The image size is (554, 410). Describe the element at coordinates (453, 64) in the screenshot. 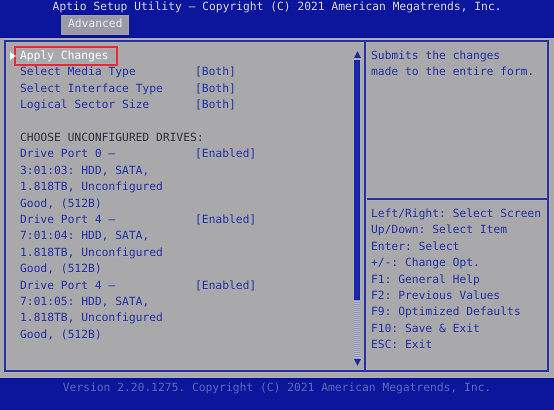

I see `help-text: Submits the changes made to the entire form.` at that location.